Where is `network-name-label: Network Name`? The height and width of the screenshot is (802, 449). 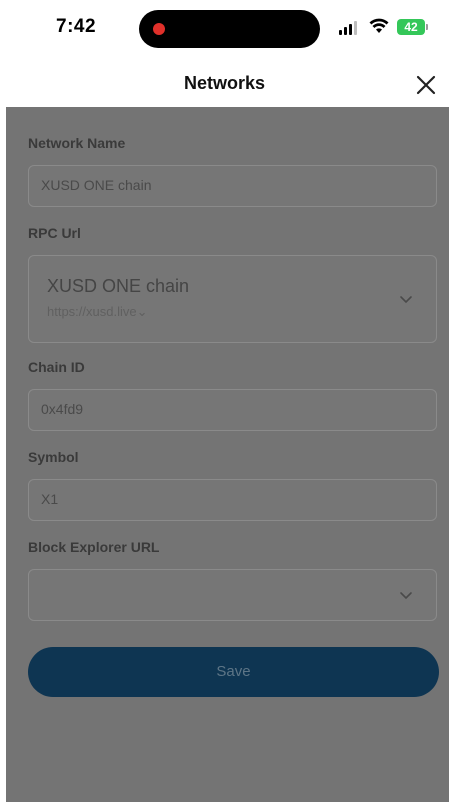
network-name-label: Network Name is located at coordinates (77, 143).